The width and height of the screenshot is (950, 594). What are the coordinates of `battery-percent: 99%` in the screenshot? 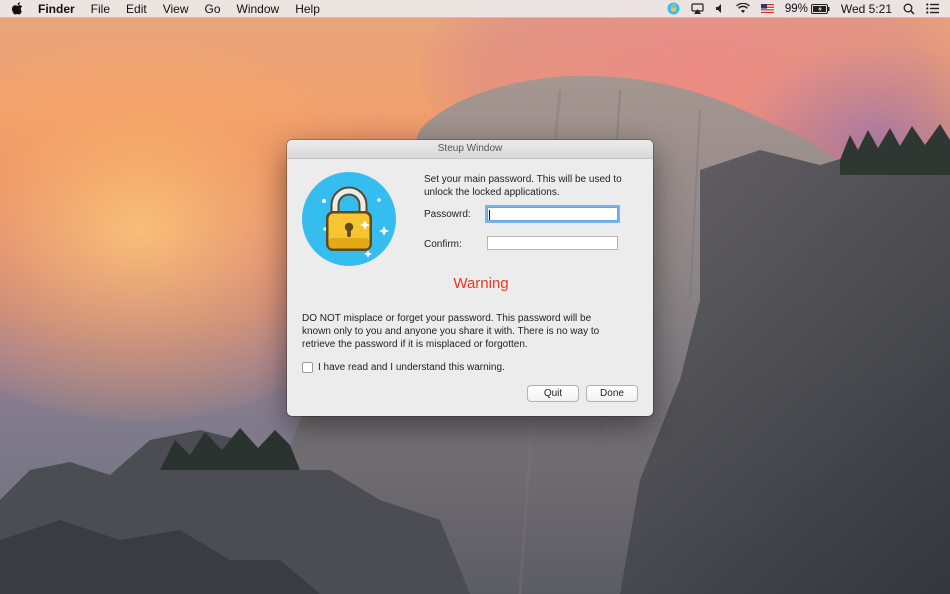 It's located at (796, 9).